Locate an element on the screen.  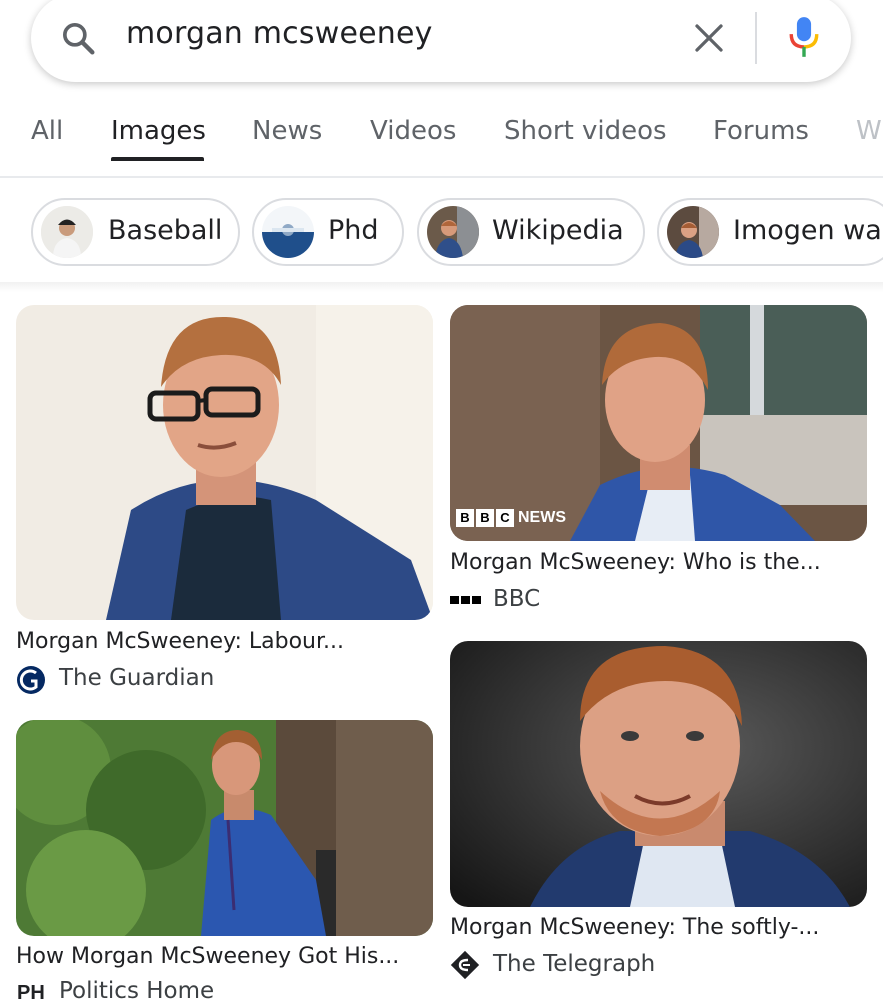
chip-imogen-wall: Imogen wall is located at coordinates (770, 232).